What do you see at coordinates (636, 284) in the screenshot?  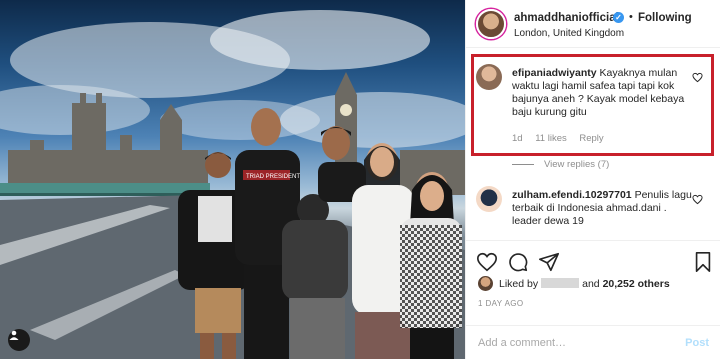 I see `likes-count: 20,252 others` at bounding box center [636, 284].